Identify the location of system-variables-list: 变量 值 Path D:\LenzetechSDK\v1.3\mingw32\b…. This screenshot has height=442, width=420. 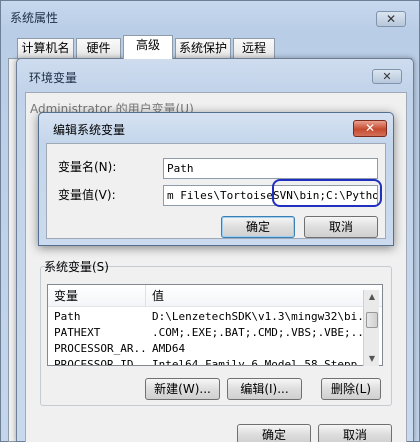
(215, 325).